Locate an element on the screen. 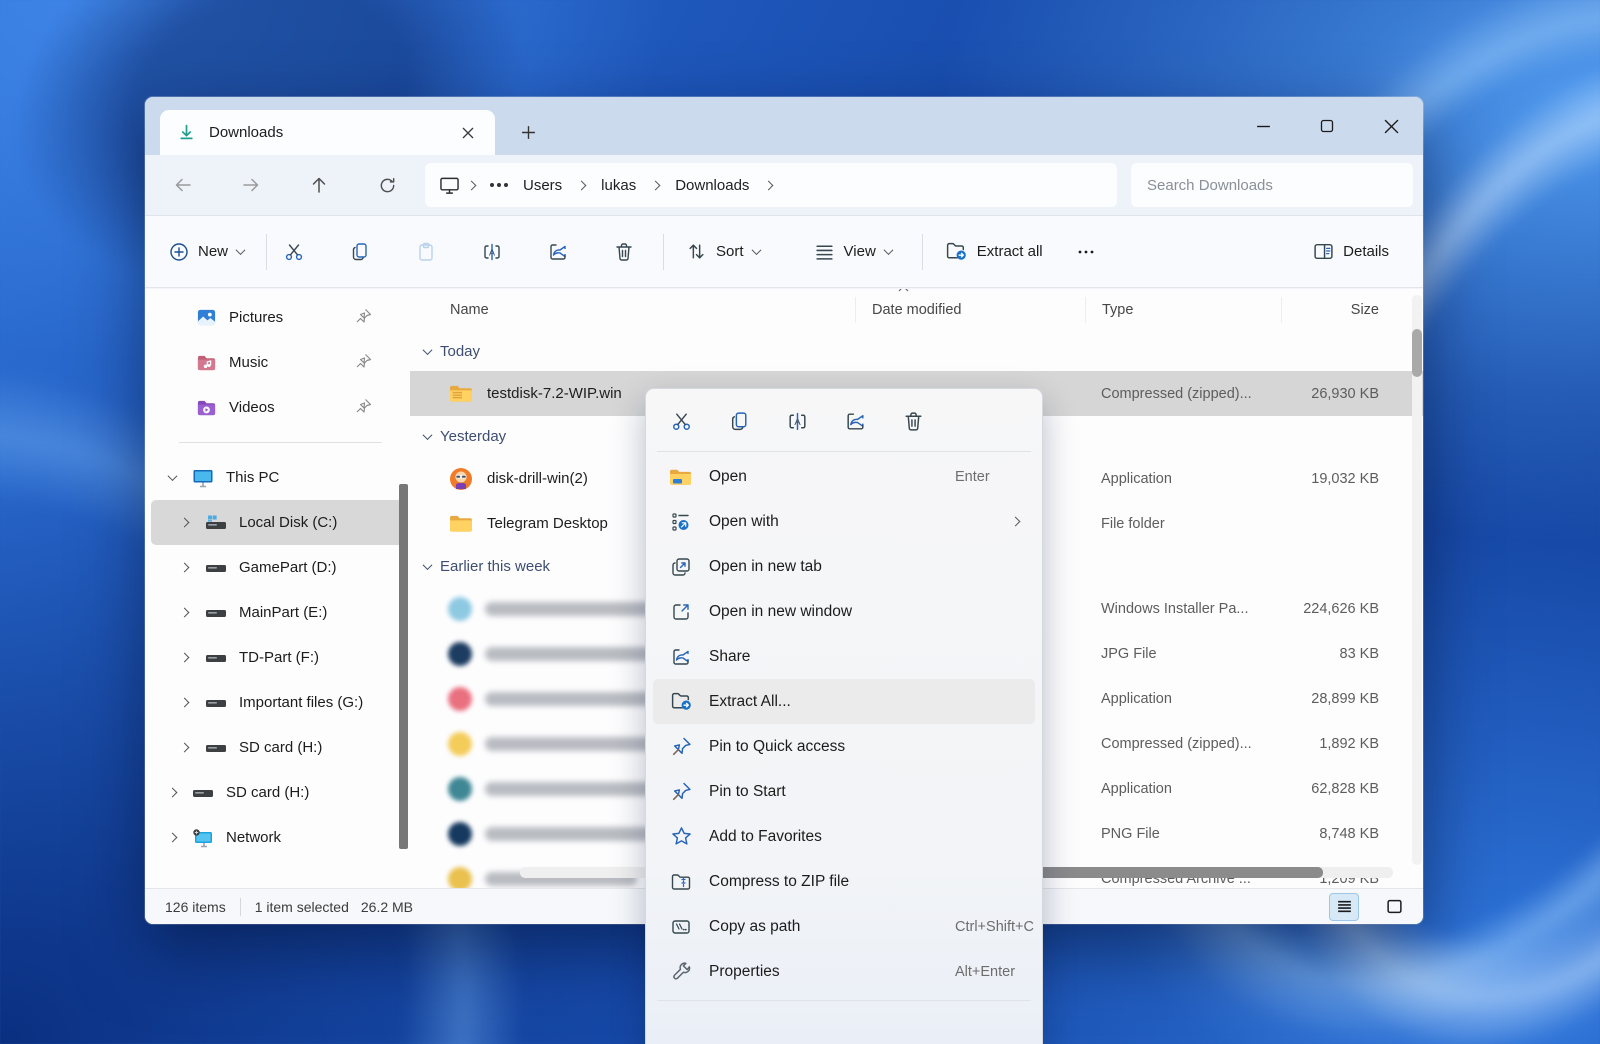  file-size: 26,930 KB is located at coordinates (1345, 393).